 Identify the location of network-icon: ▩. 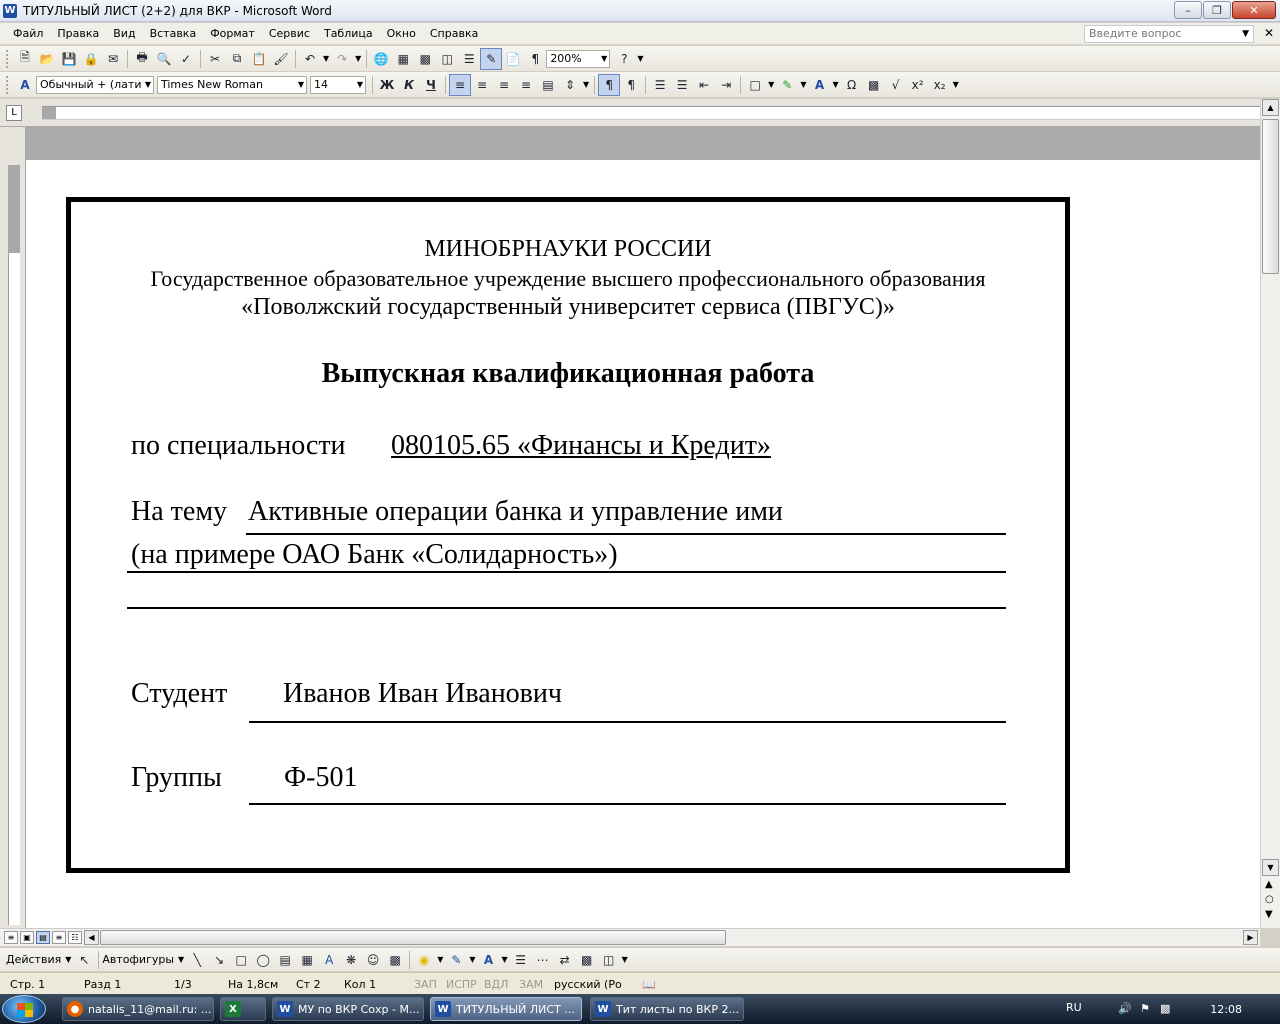
(1165, 1008).